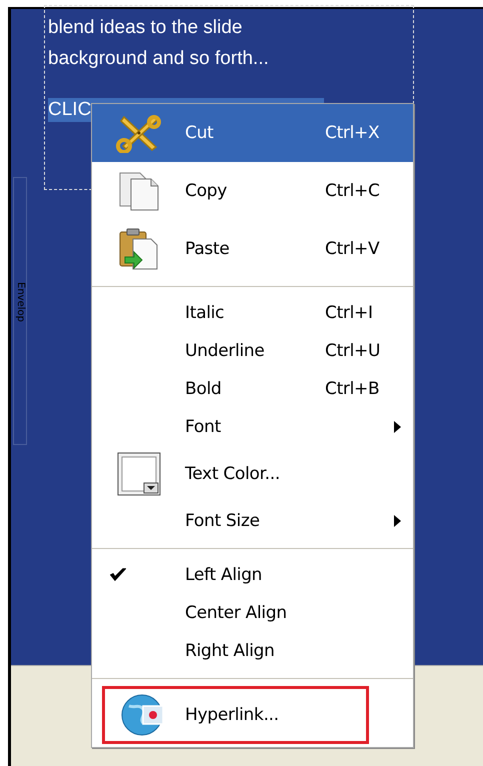 The height and width of the screenshot is (766, 483). Describe the element at coordinates (252, 521) in the screenshot. I see `menu-item: Font Size` at that location.